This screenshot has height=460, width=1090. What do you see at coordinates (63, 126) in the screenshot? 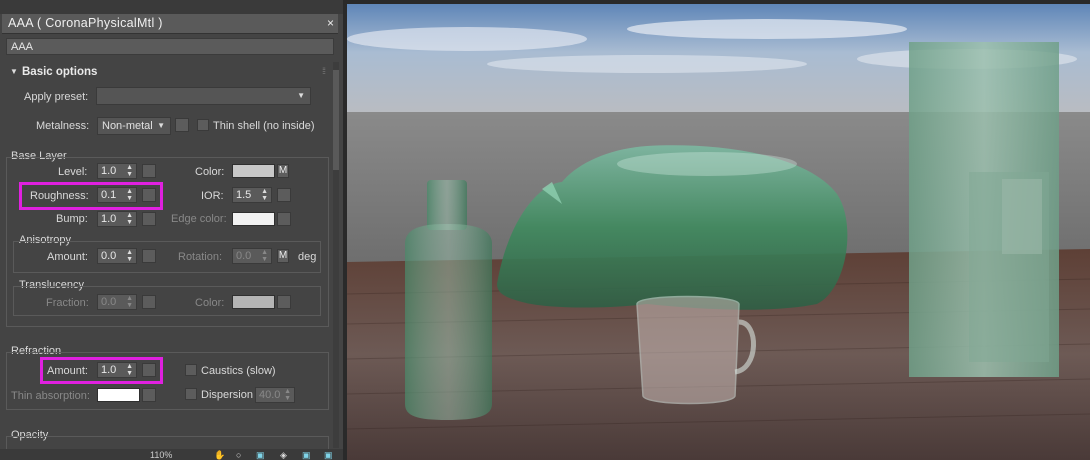
I see `metalness-label: Metalness:` at bounding box center [63, 126].